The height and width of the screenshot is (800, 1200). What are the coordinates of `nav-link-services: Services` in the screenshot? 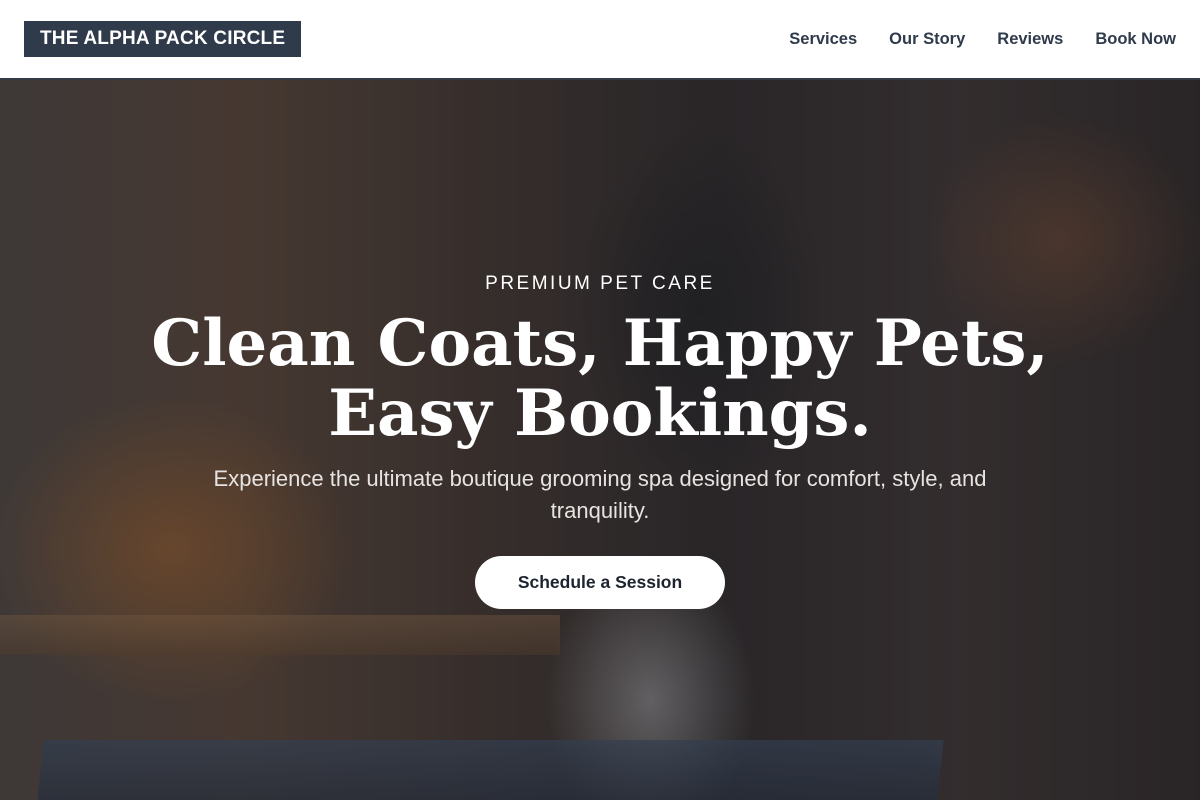 It's located at (823, 39).